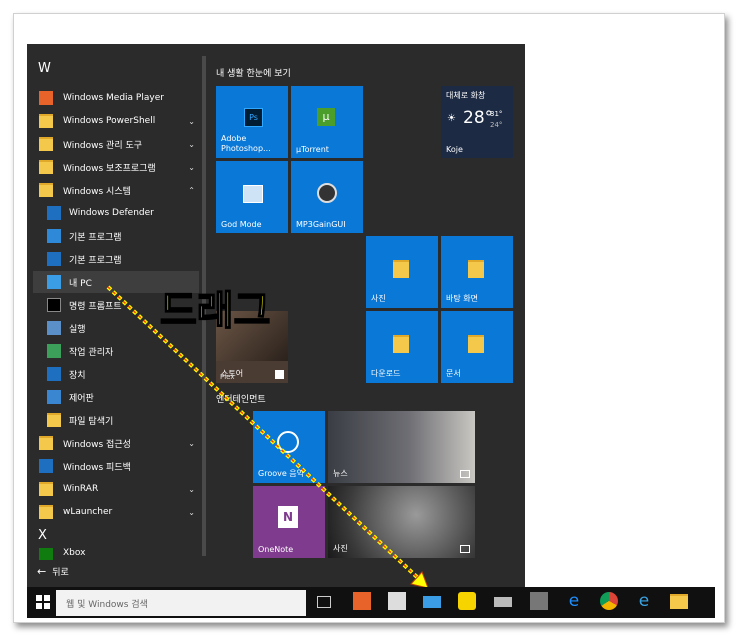 The image size is (740, 639). What do you see at coordinates (43, 602) in the screenshot?
I see `windows-start-icon` at bounding box center [43, 602].